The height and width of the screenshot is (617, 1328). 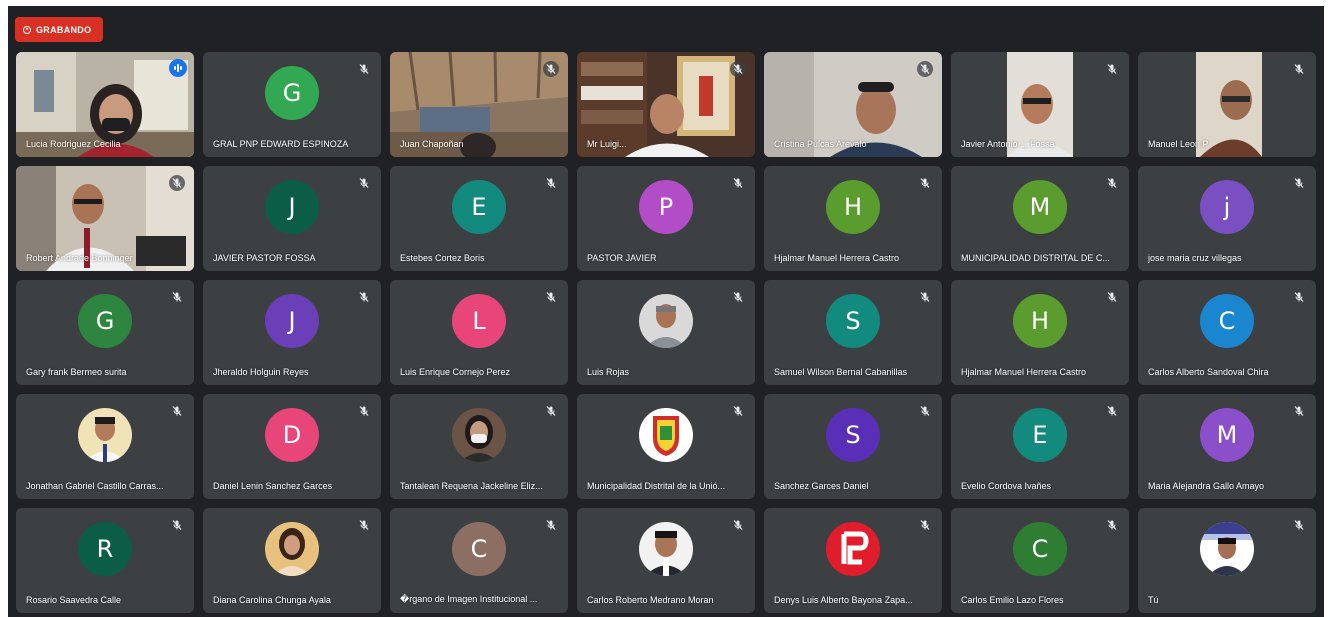 I want to click on speaking-indicator-icon, so click(x=178, y=68).